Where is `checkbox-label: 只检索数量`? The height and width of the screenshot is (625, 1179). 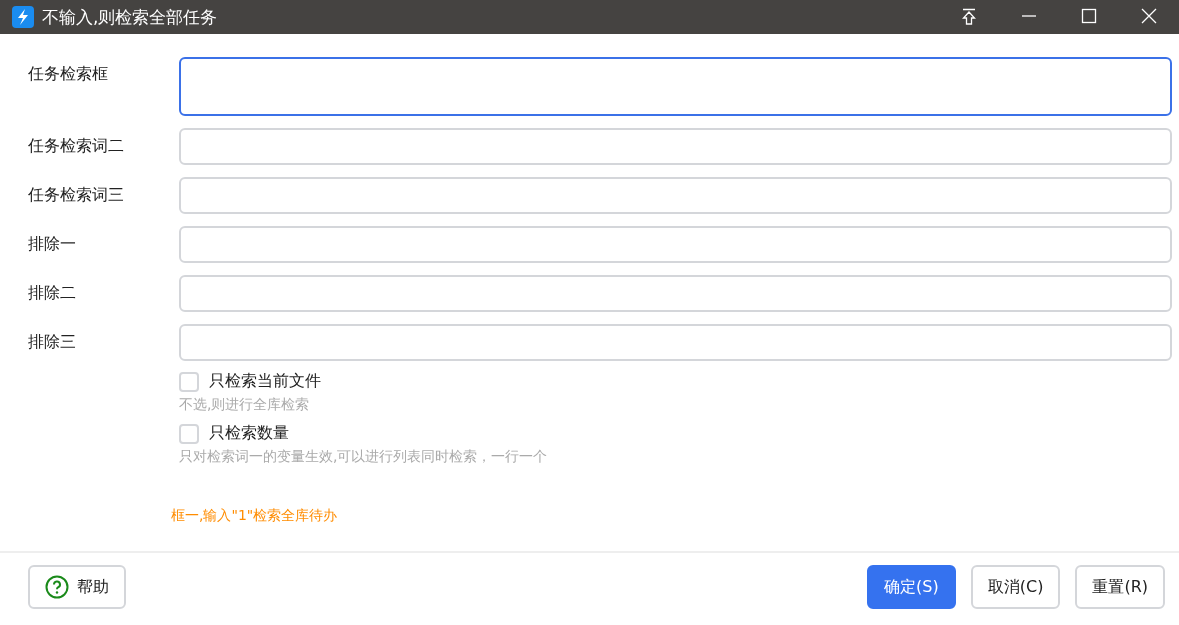 checkbox-label: 只检索数量 is located at coordinates (249, 433).